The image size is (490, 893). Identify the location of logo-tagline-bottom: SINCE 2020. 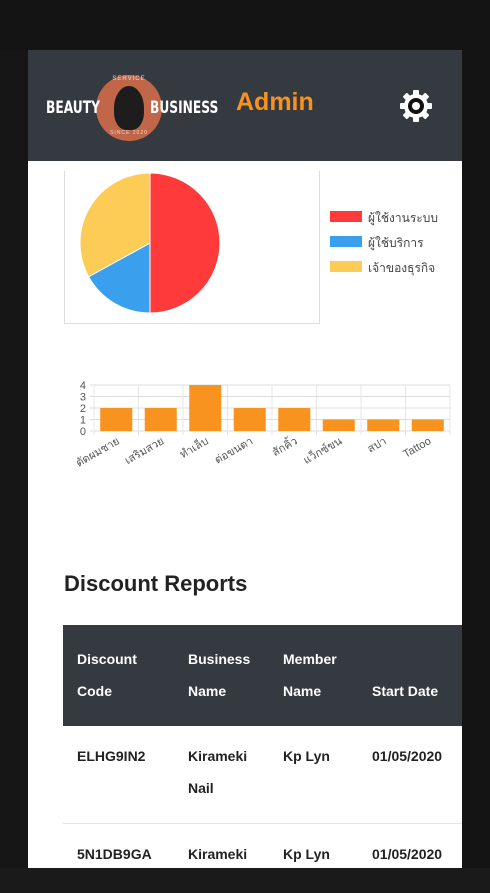
(129, 133).